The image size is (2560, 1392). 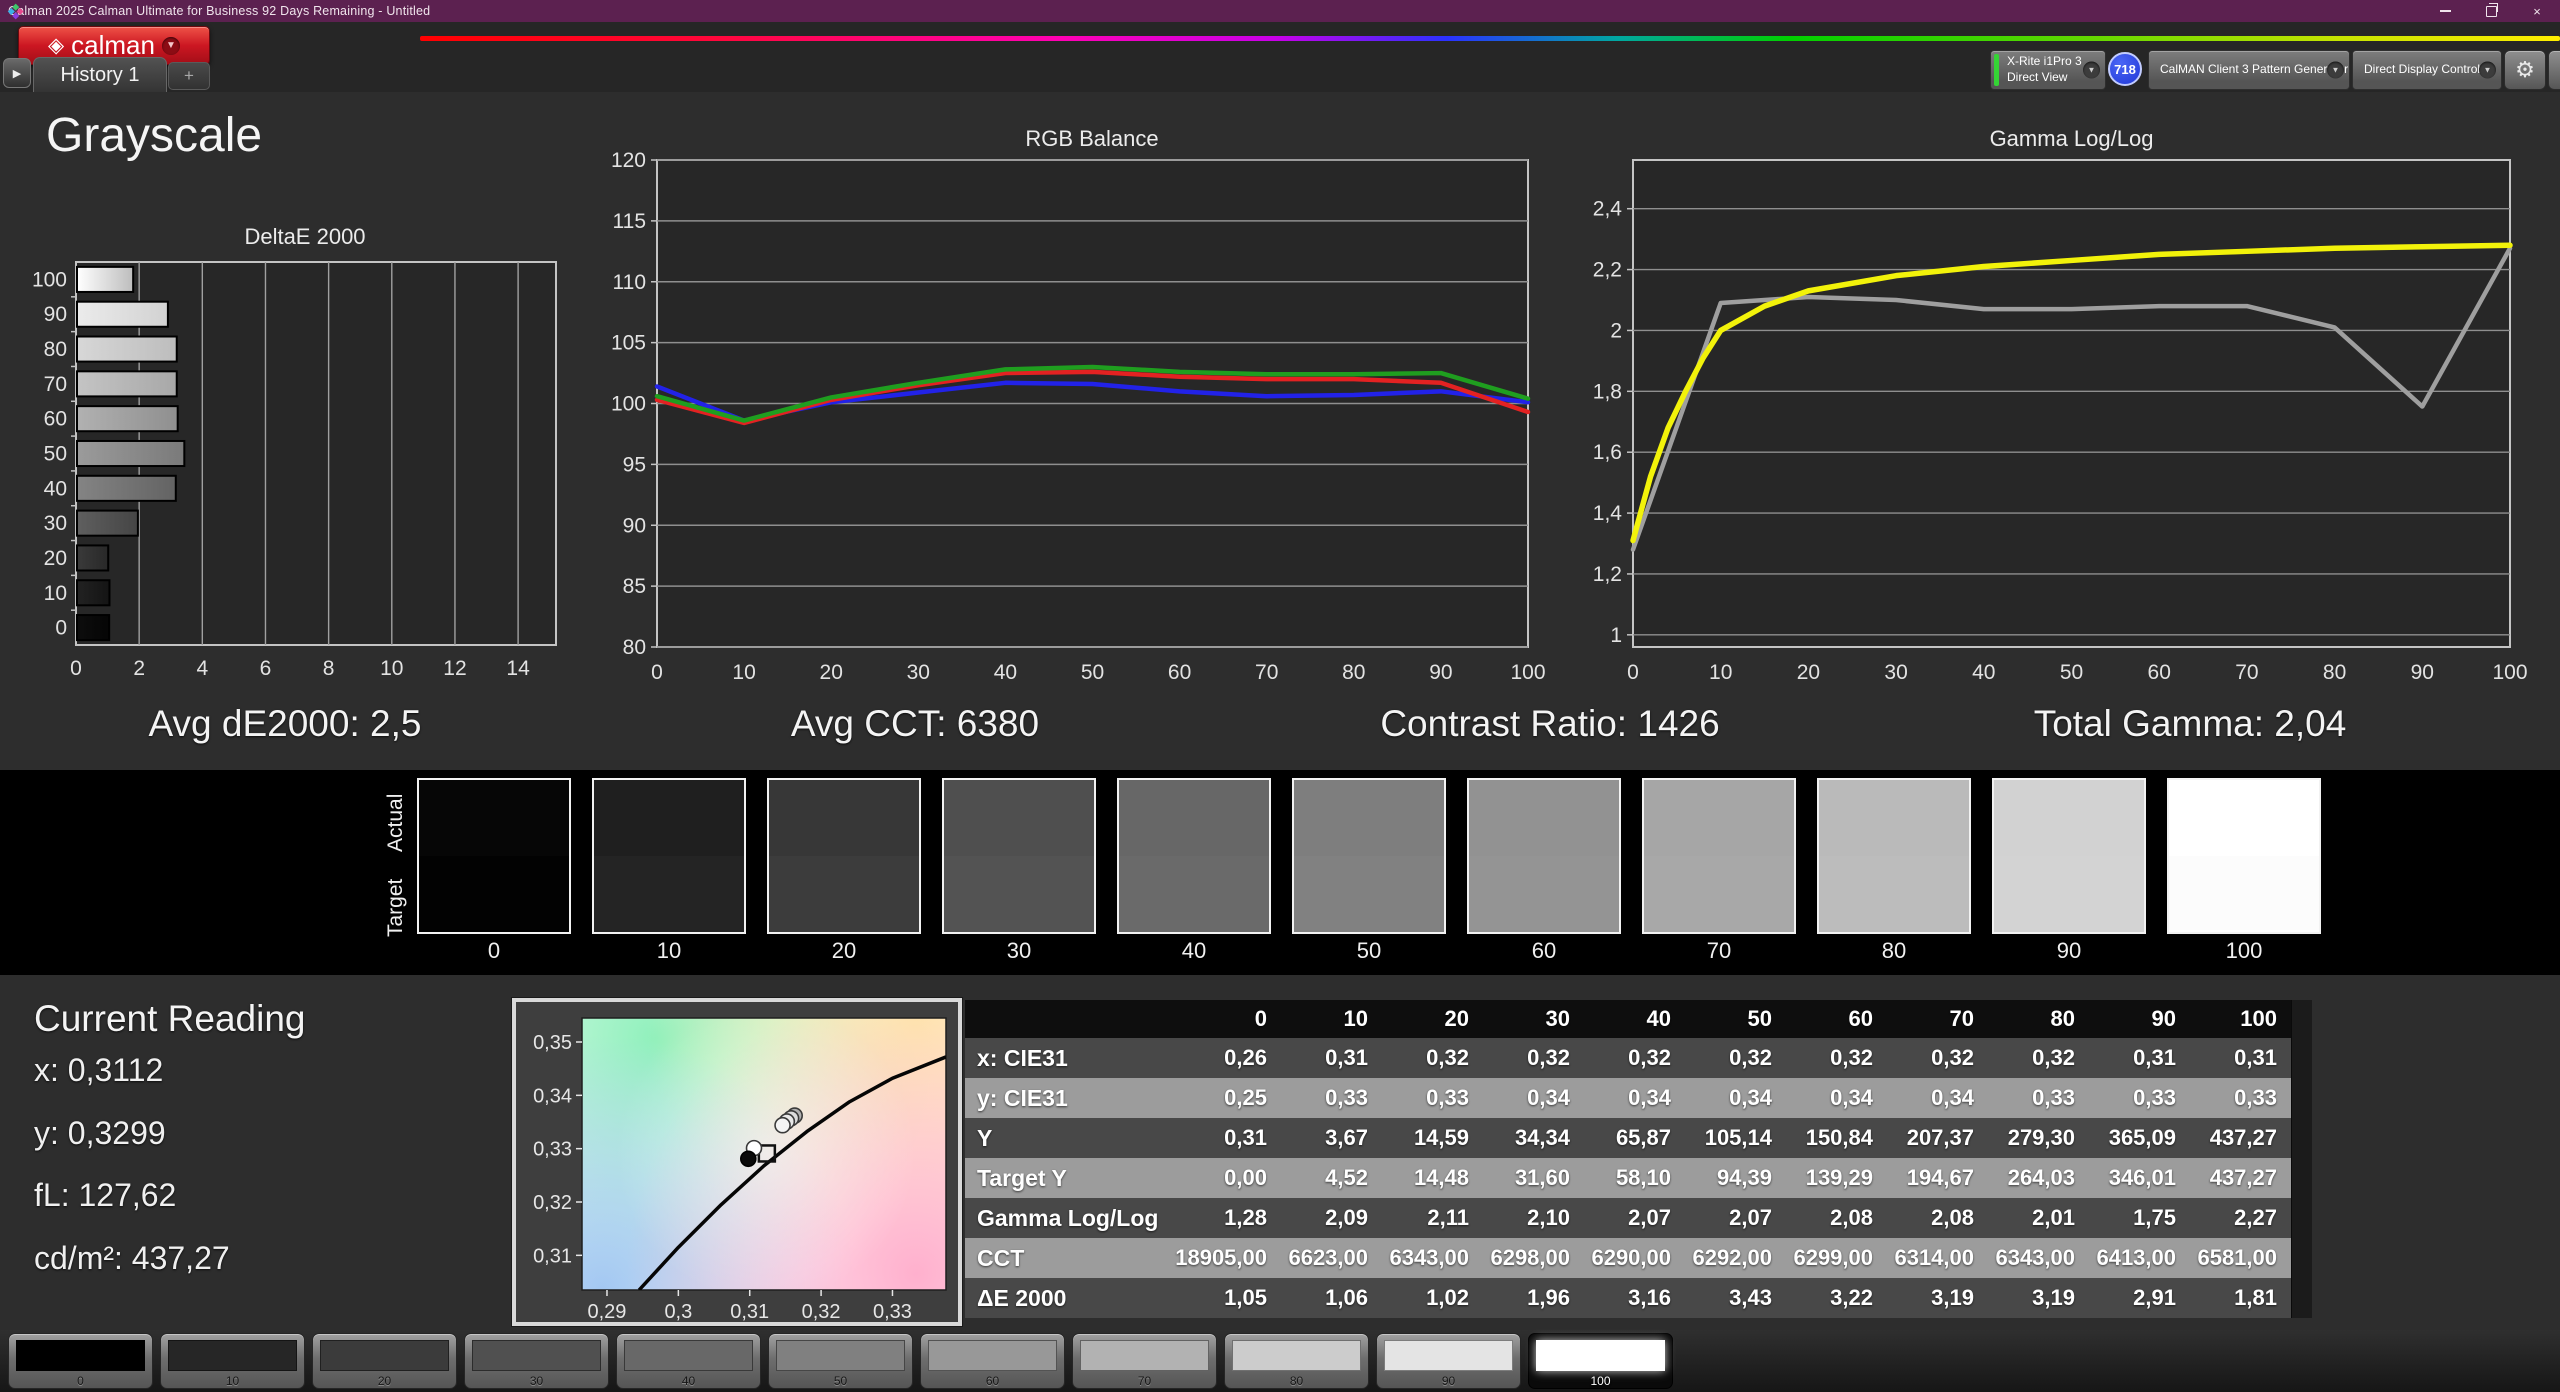 I want to click on add-tab-button: +, so click(x=189, y=76).